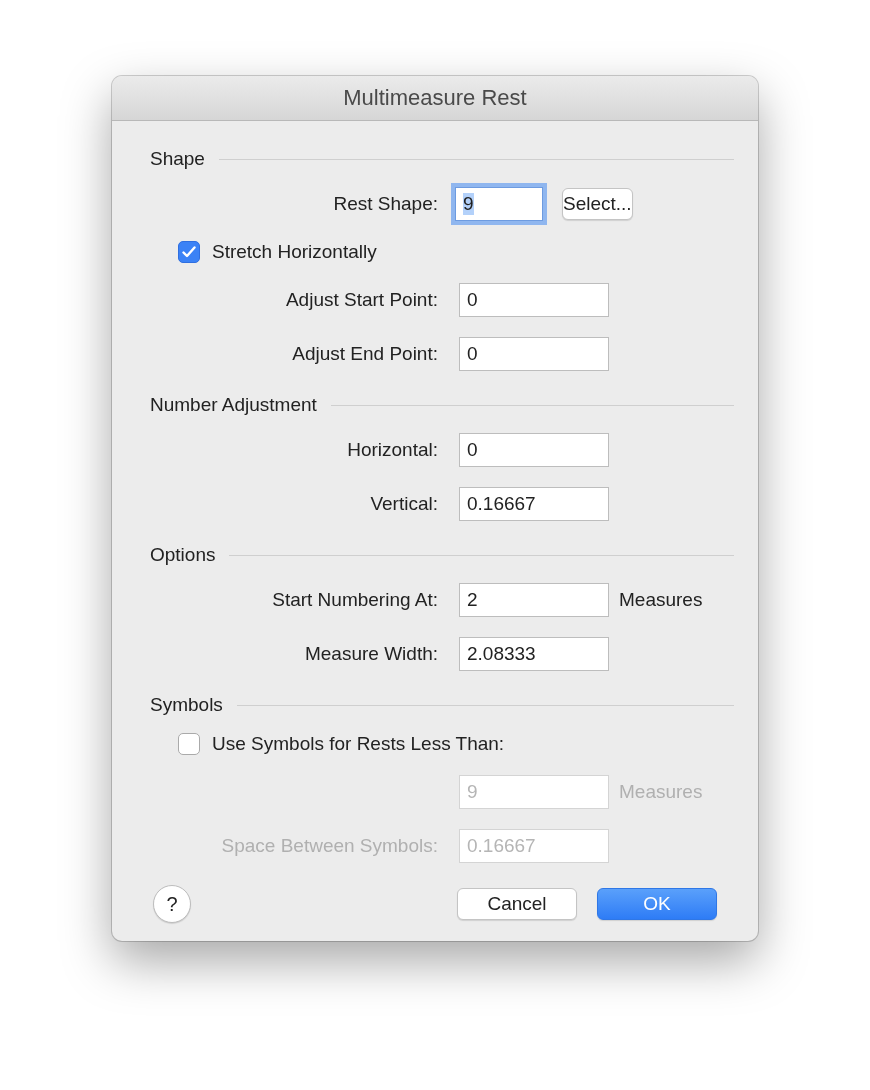  What do you see at coordinates (392, 450) in the screenshot?
I see `field-label: Horizontal:` at bounding box center [392, 450].